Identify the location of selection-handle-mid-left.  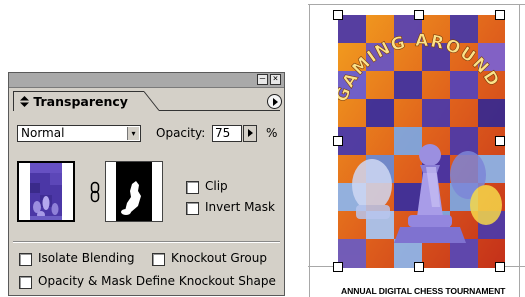
(338, 141).